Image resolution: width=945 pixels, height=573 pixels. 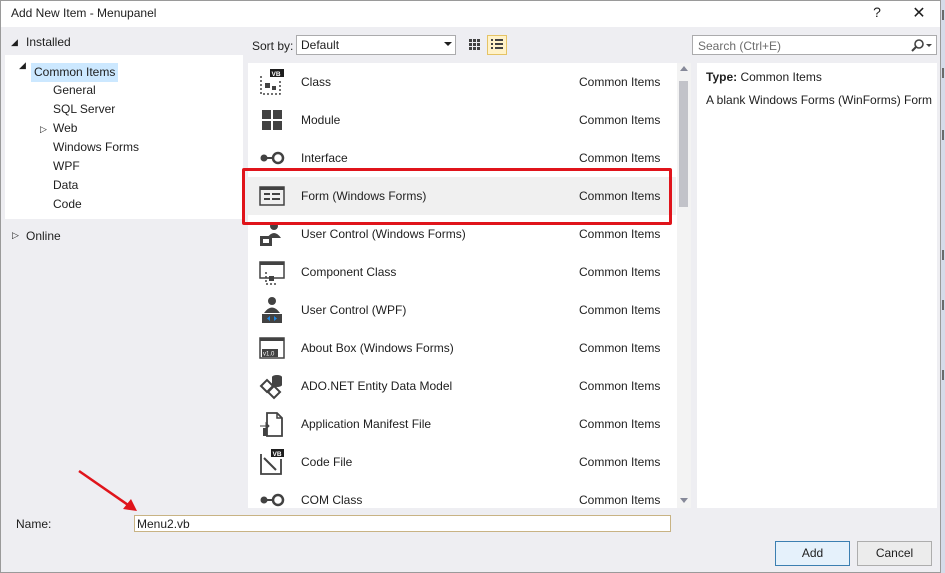 I want to click on user-control-icon, so click(x=270, y=234).